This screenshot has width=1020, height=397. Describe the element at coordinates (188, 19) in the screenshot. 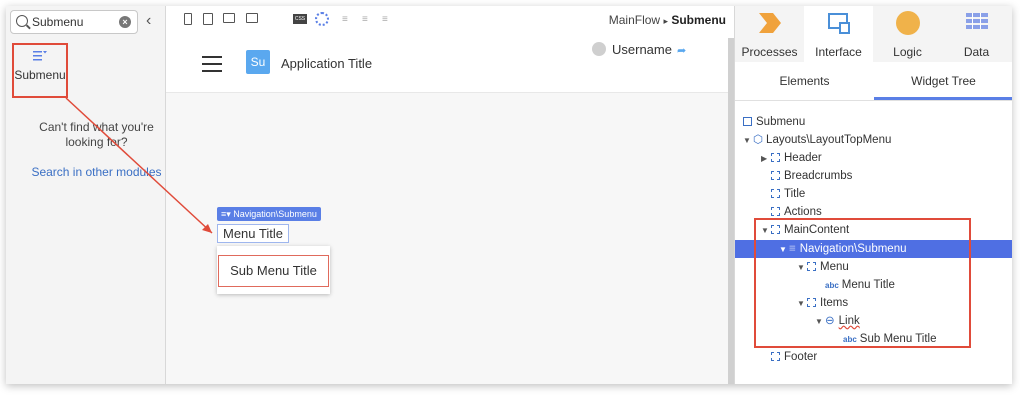

I see `phone-preview-icon` at that location.